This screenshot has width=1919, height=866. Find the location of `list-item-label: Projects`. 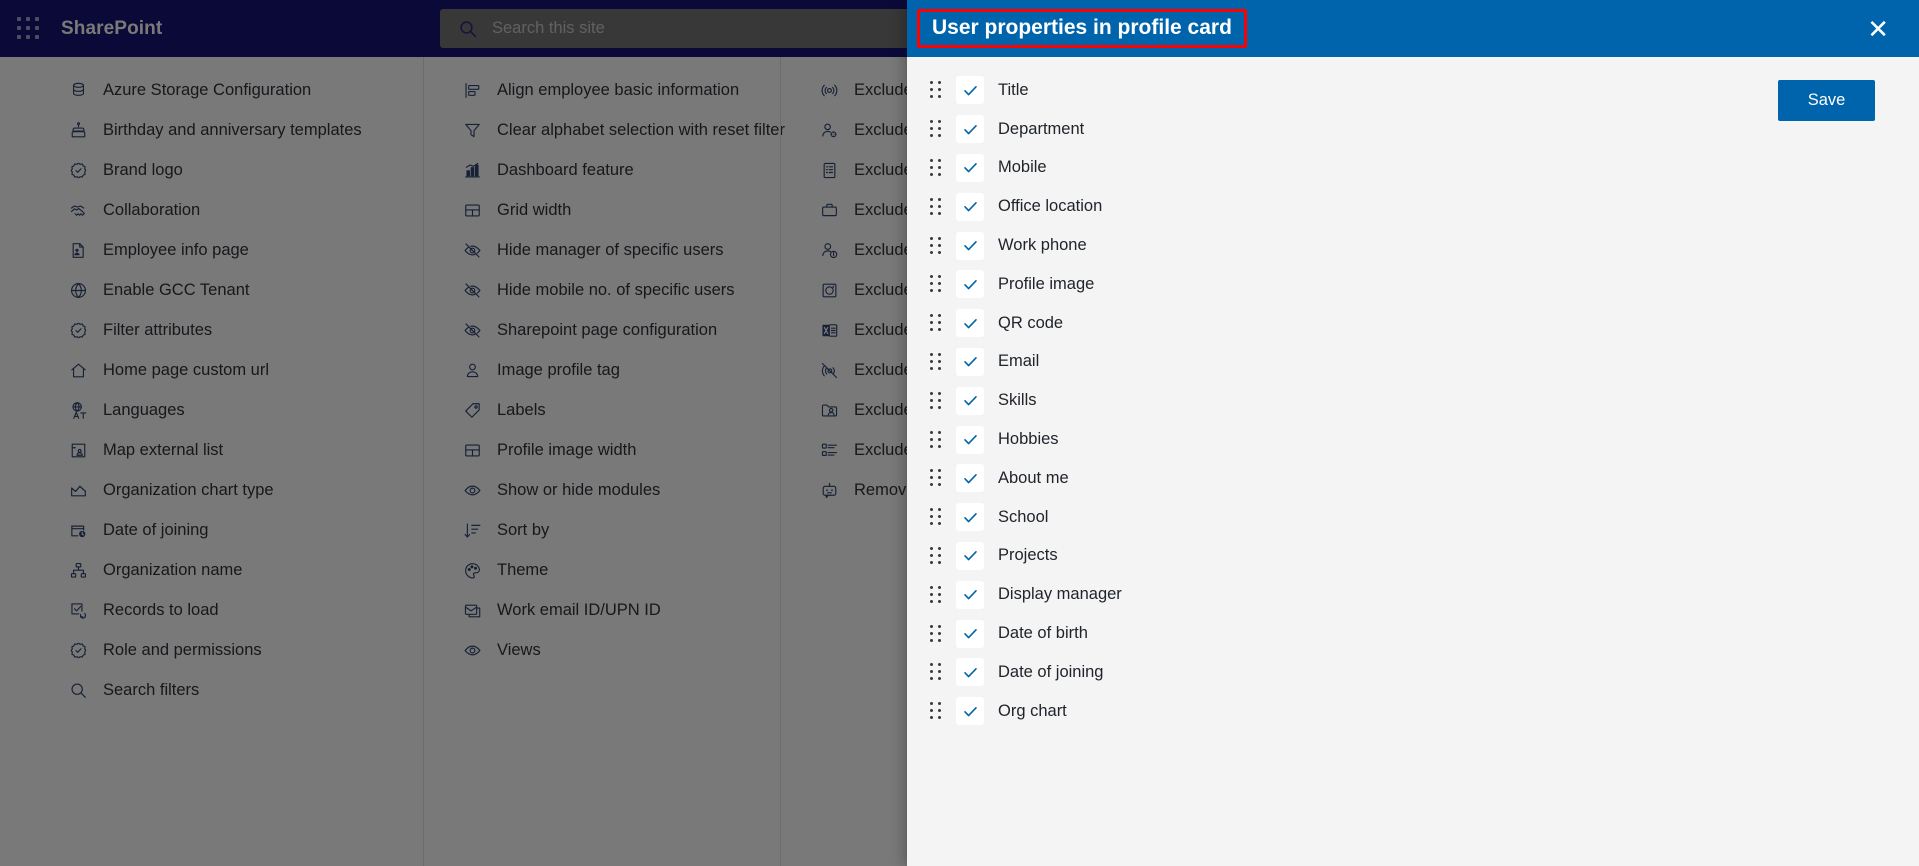

list-item-label: Projects is located at coordinates (1028, 555).